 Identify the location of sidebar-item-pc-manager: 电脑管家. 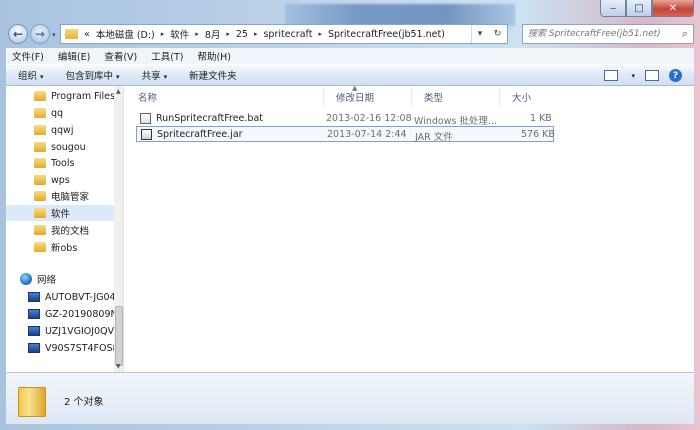
(78, 196).